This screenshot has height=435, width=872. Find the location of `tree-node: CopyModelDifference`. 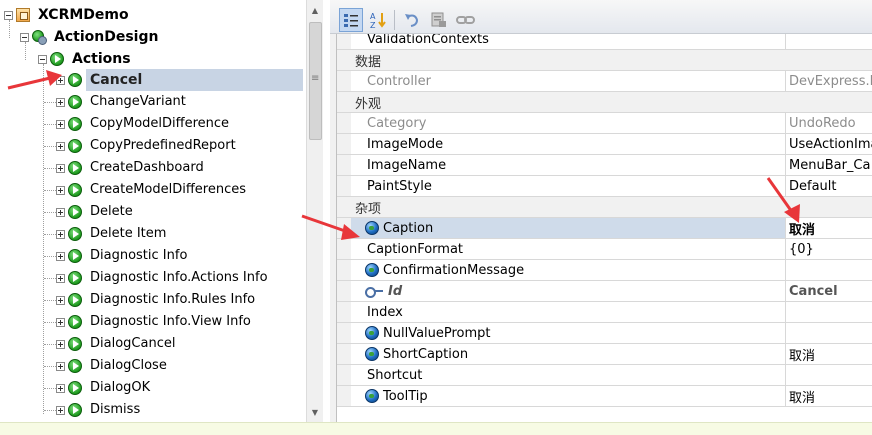

tree-node: CopyModelDifference is located at coordinates (144, 124).